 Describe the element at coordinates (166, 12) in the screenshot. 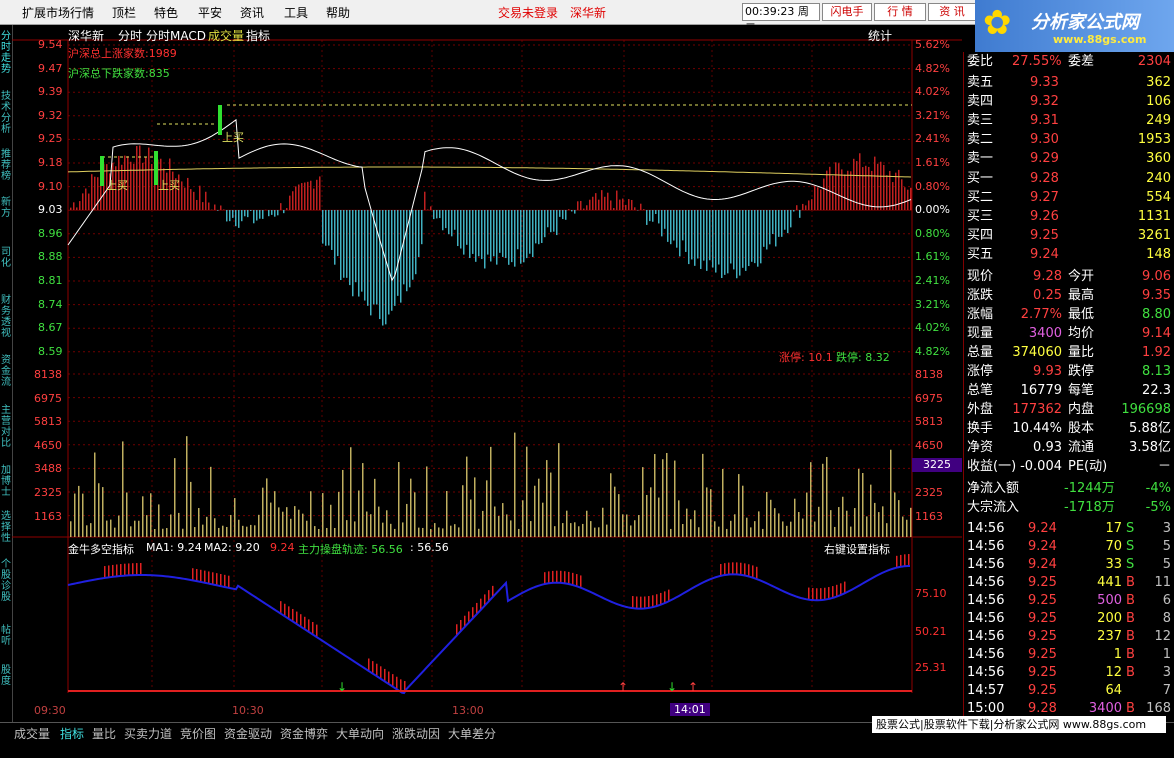

I see `menu-item-features: 特色` at that location.